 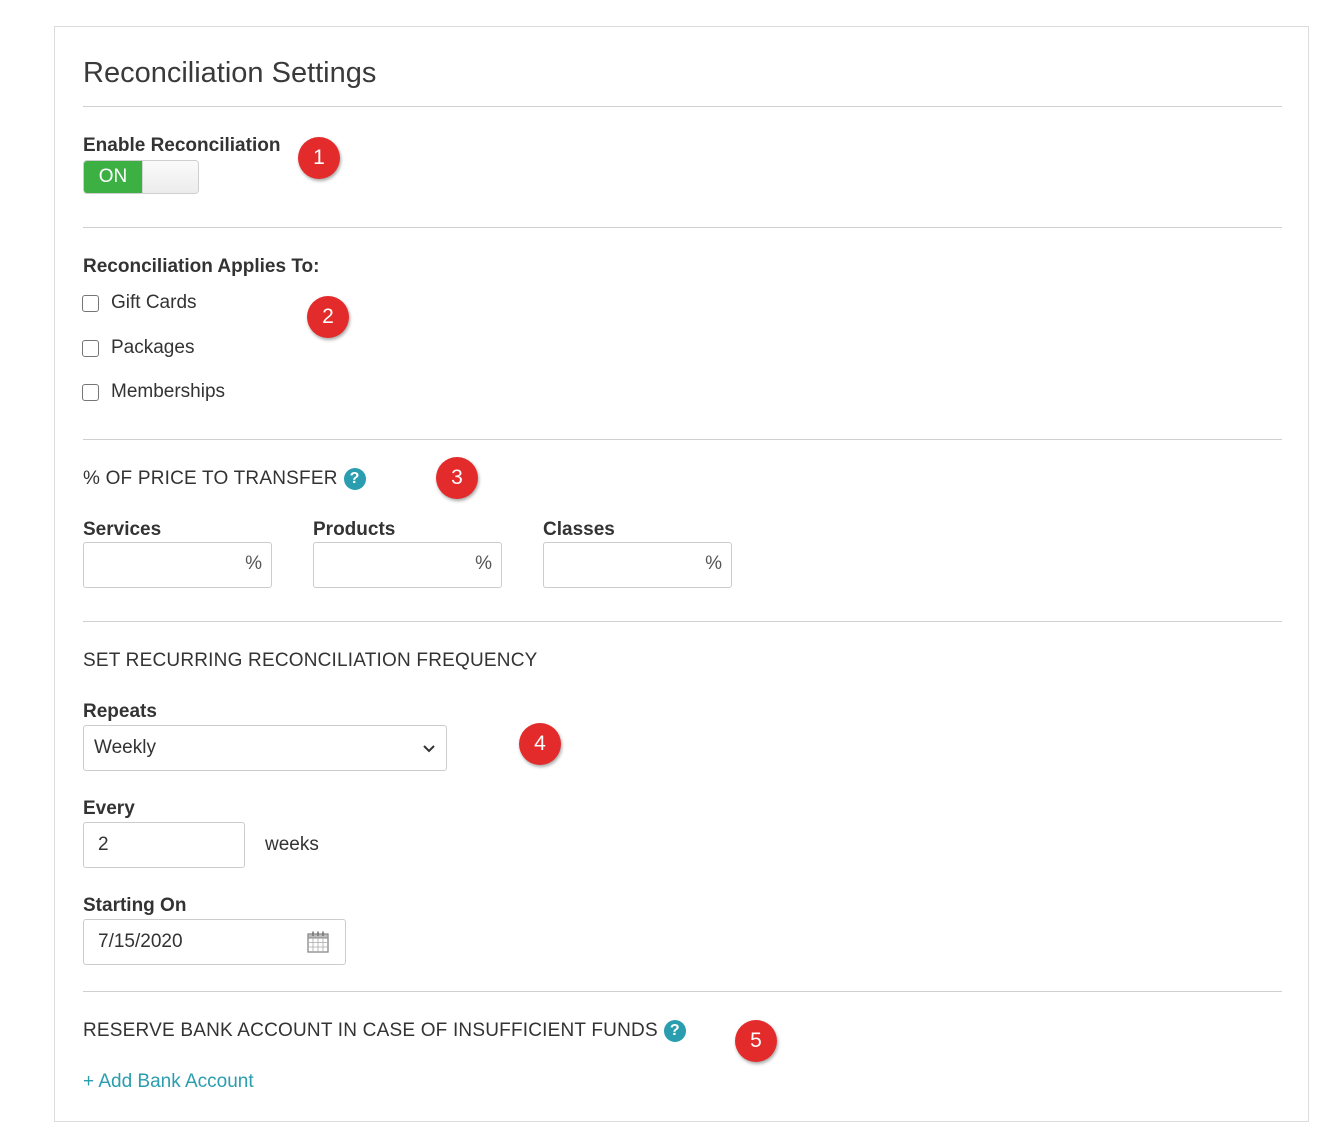 I want to click on starting-on-date-input: 7/15/2020, so click(x=214, y=942).